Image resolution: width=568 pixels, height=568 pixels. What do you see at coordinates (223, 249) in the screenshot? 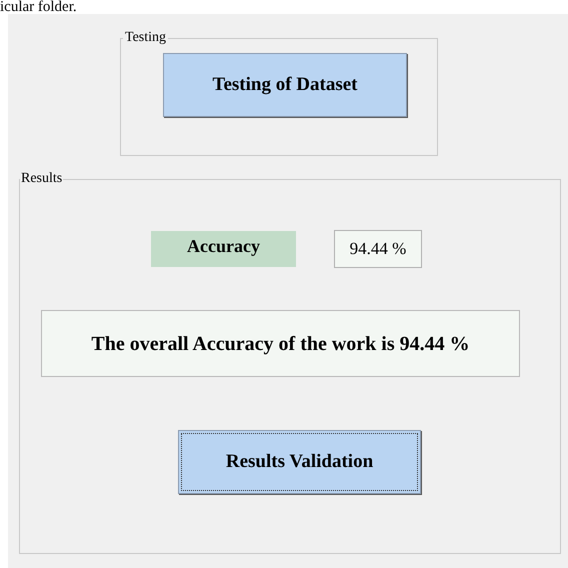
I see `accuracy-label: Accuracy` at bounding box center [223, 249].